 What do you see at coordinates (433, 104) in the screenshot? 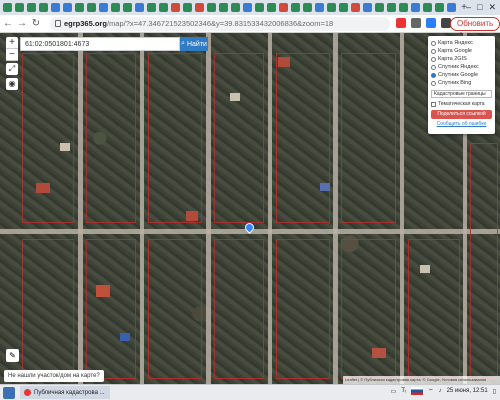
I see `checkbox-icon` at bounding box center [433, 104].